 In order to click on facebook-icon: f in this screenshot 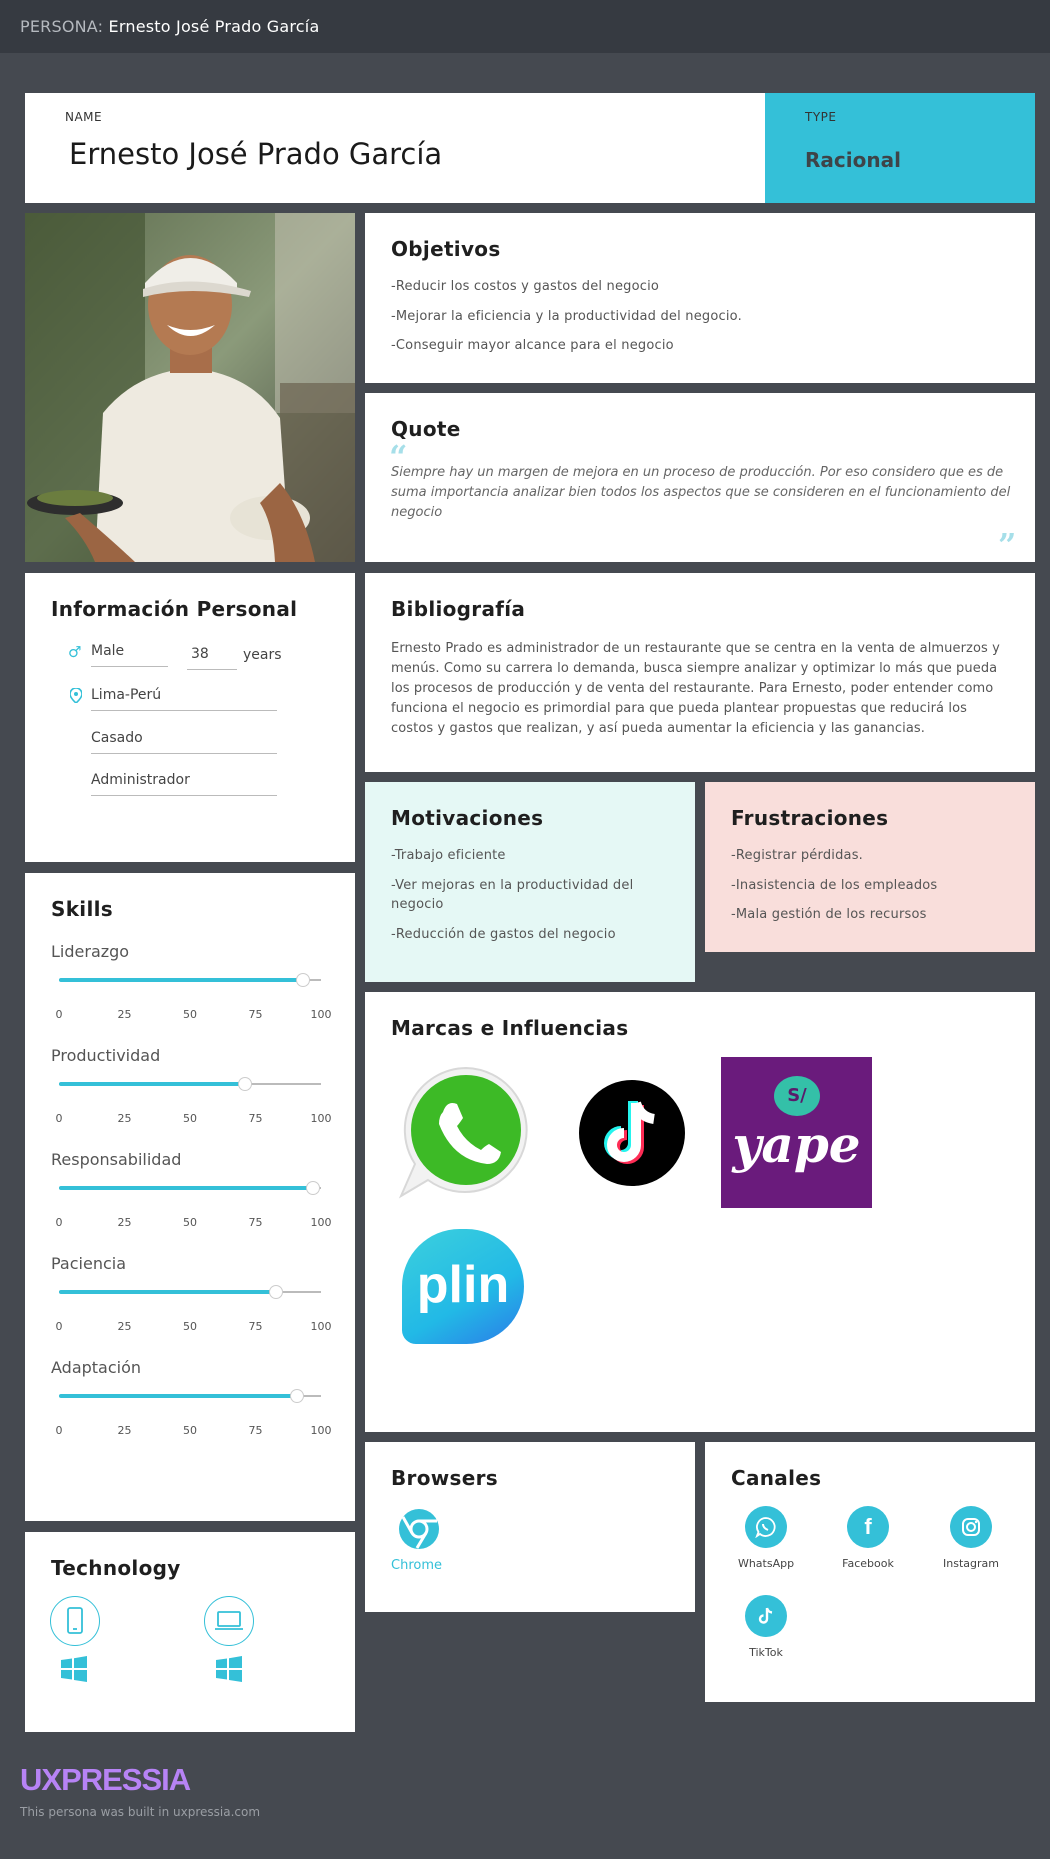, I will do `click(868, 1527)`.